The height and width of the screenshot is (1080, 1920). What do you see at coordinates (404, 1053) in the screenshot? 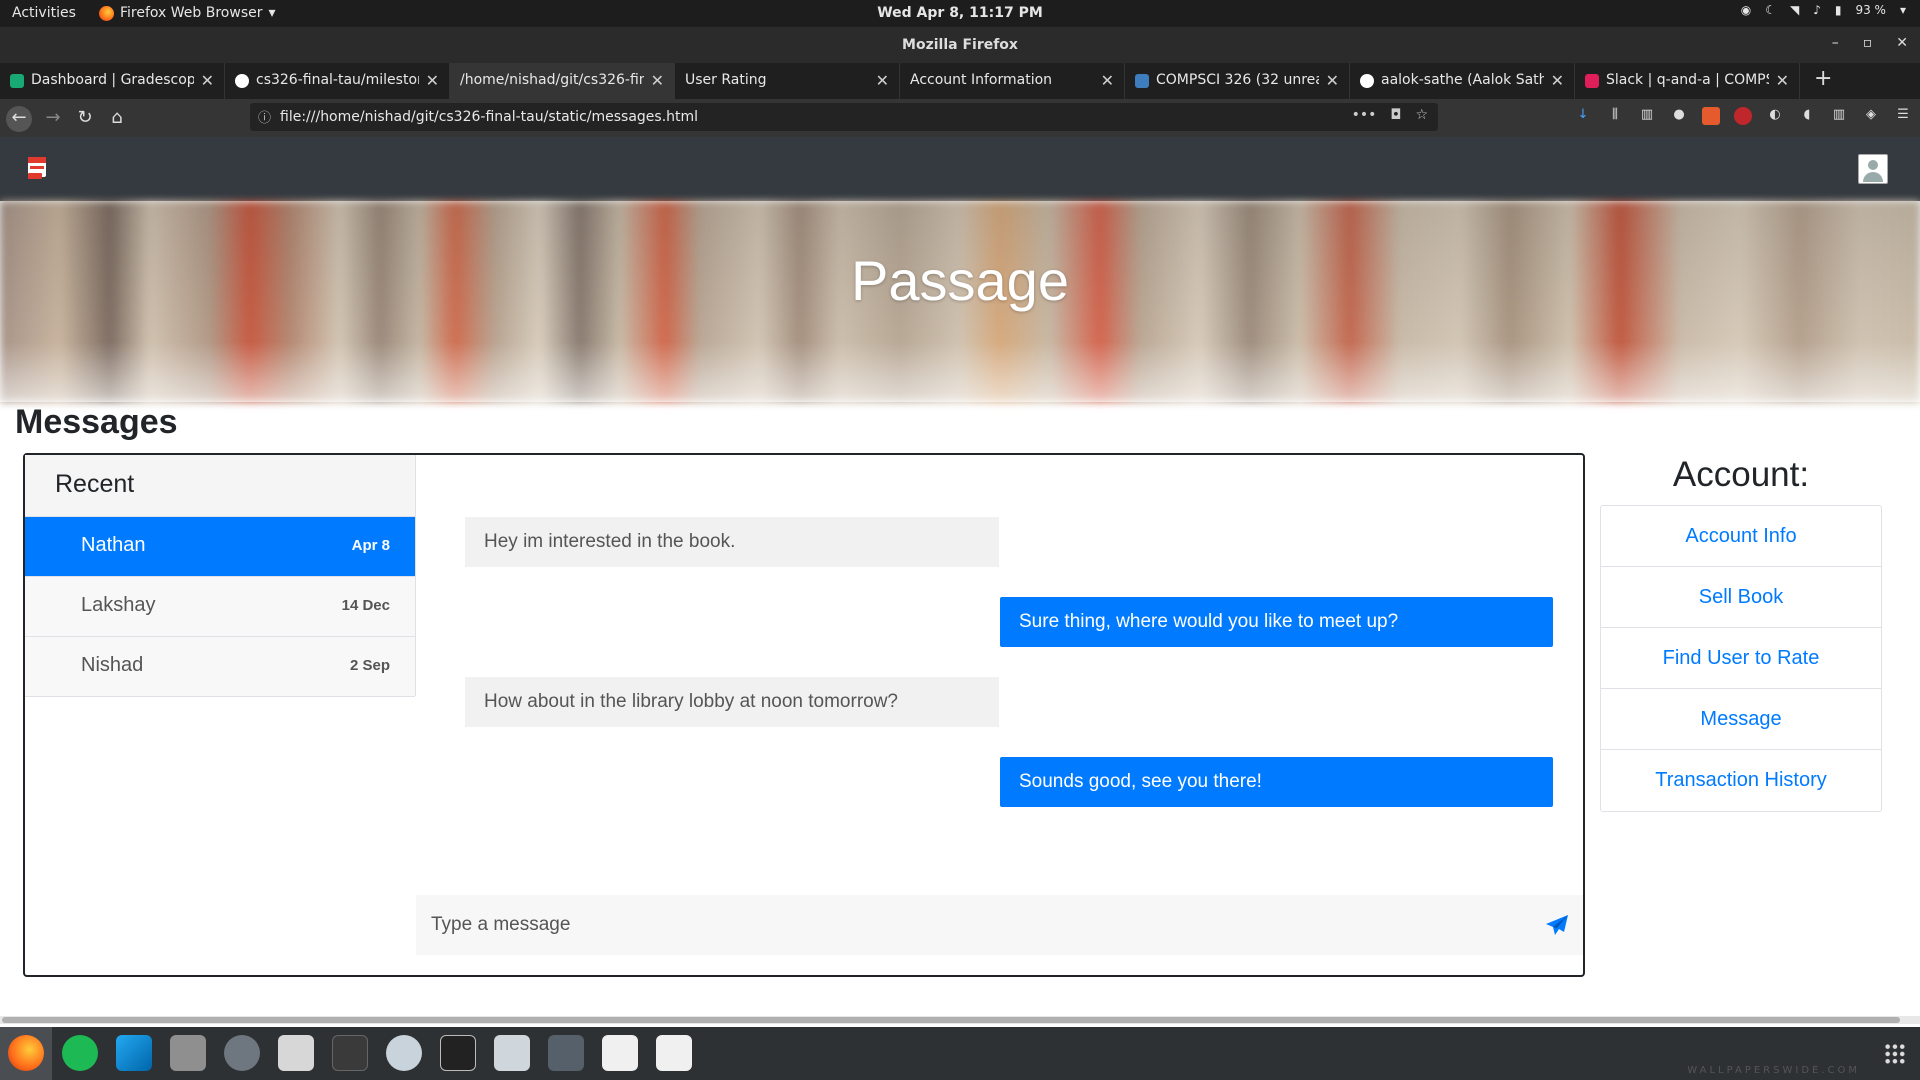
I see `chromium-icon` at bounding box center [404, 1053].